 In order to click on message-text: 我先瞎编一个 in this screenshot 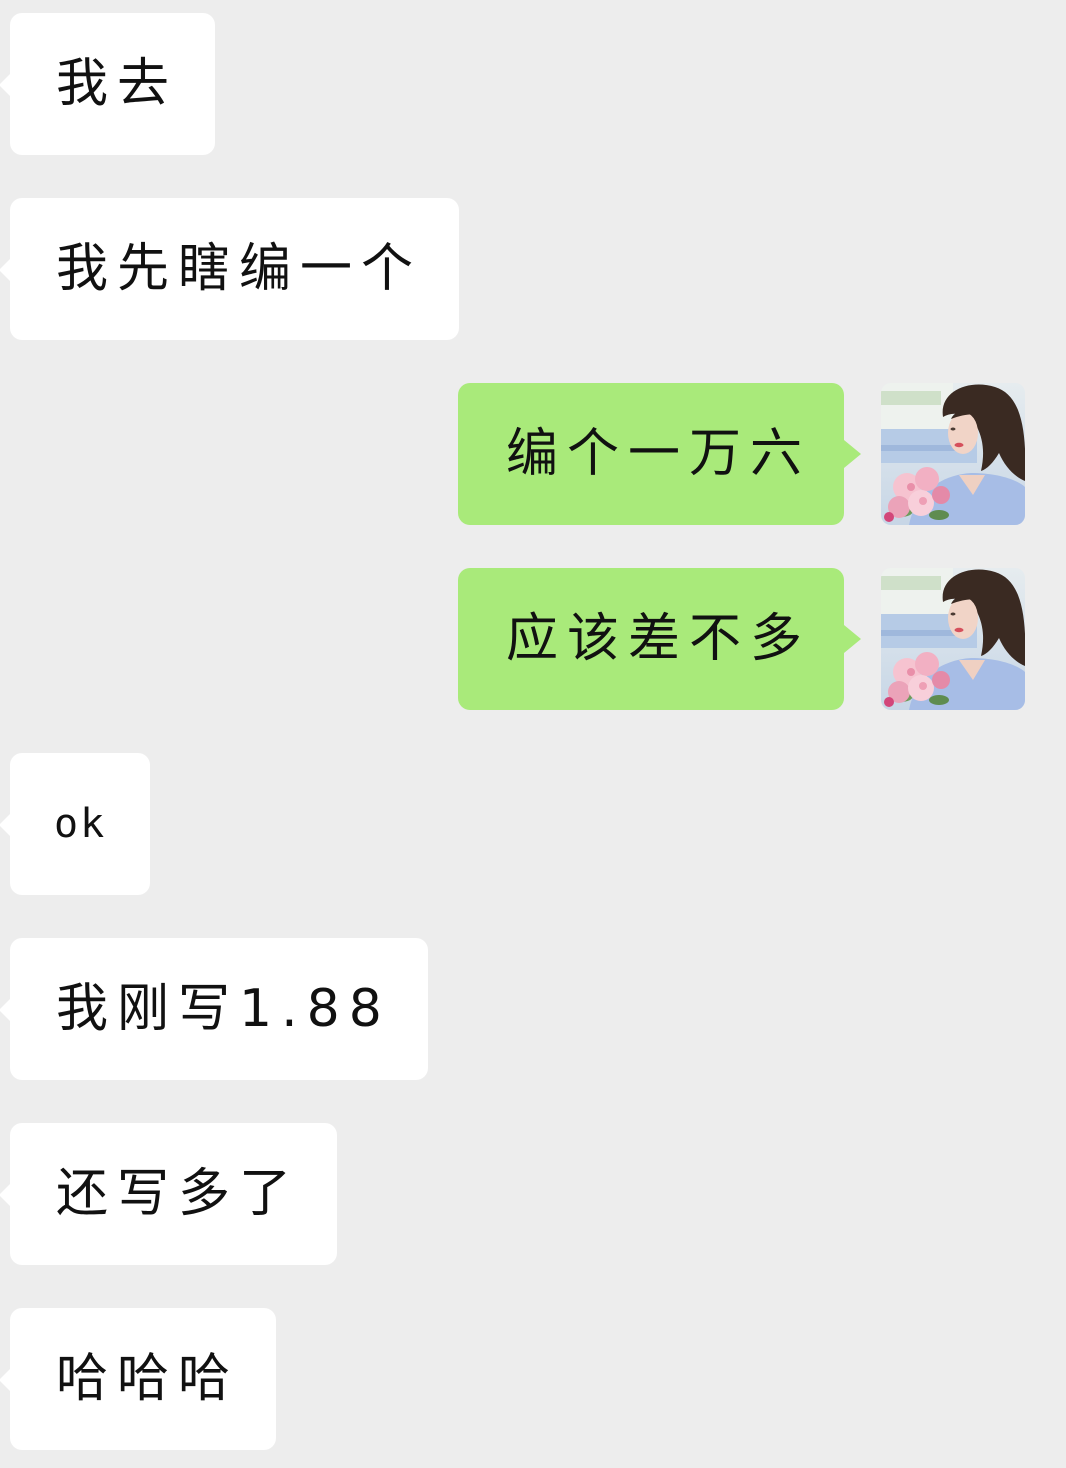, I will do `click(239, 269)`.